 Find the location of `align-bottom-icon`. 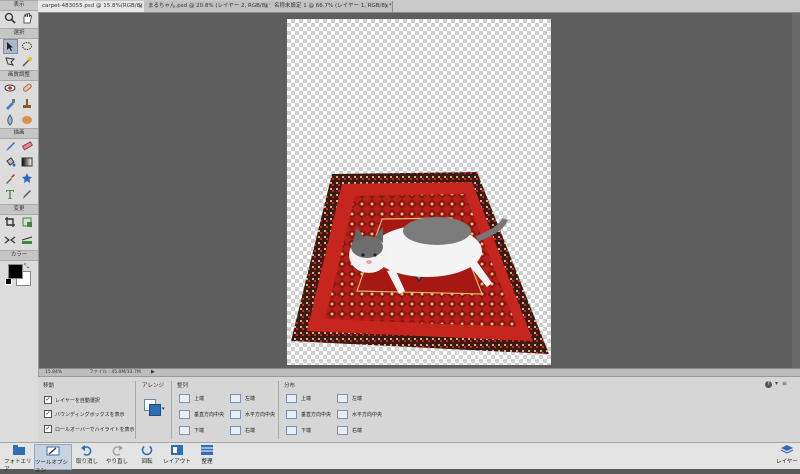

align-bottom-icon is located at coordinates (184, 430).